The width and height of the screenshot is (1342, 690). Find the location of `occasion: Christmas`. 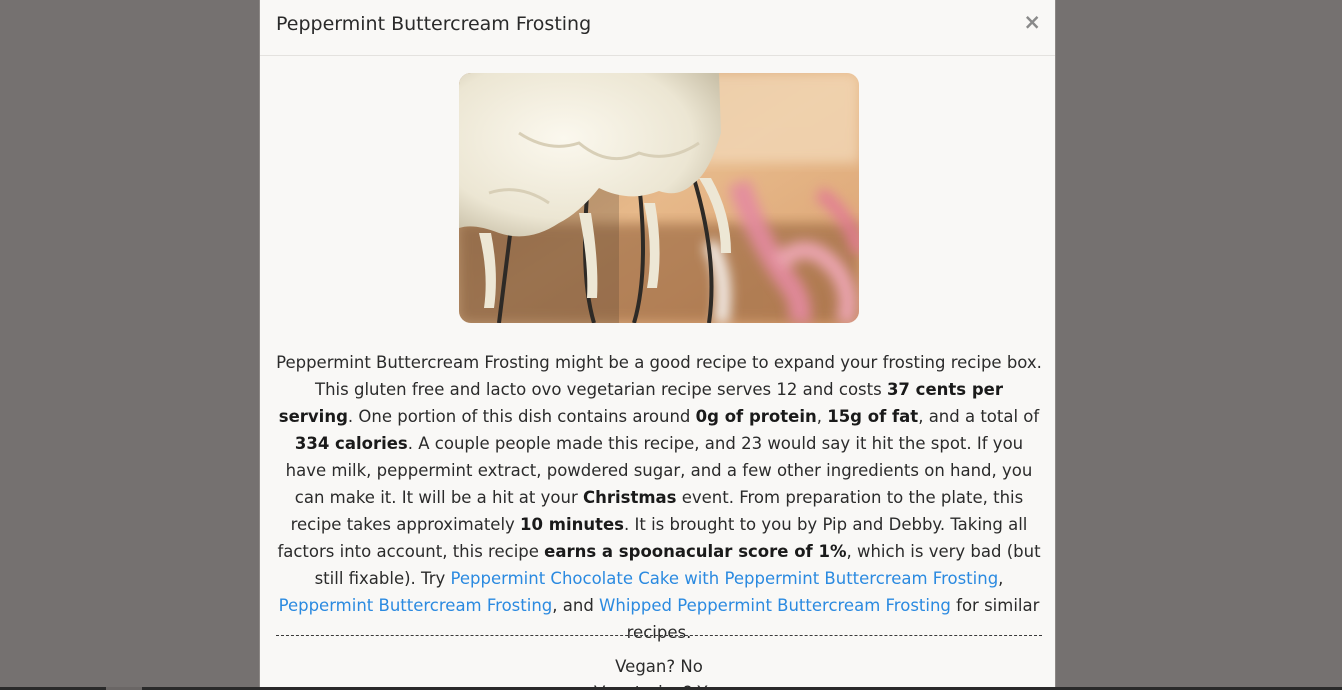

occasion: Christmas is located at coordinates (629, 497).